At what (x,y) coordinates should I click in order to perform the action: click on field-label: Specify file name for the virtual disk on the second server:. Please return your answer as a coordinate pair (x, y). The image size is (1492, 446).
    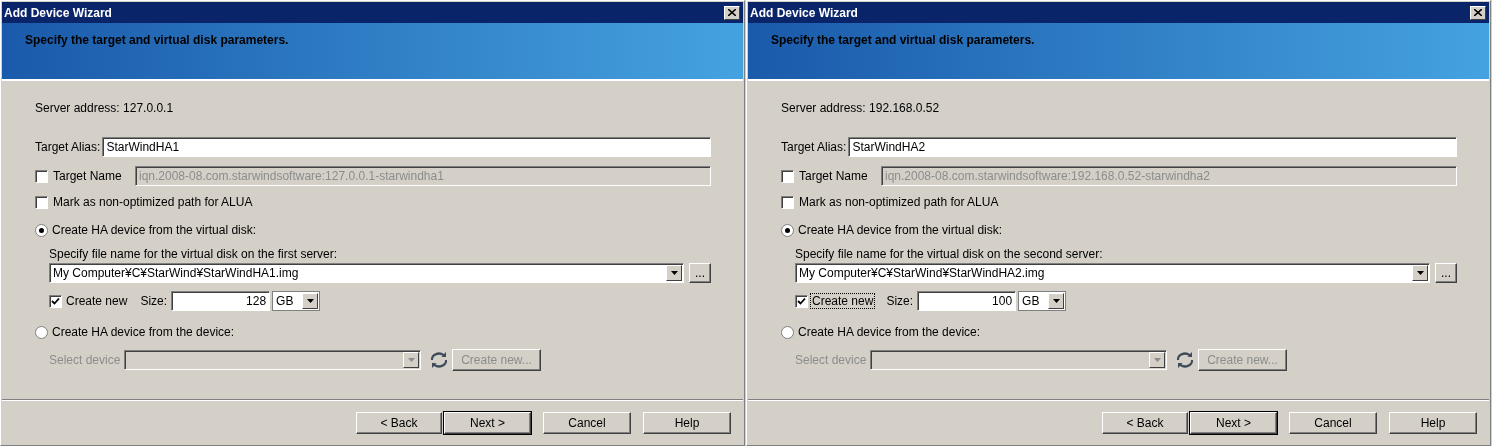
    Looking at the image, I should click on (949, 254).